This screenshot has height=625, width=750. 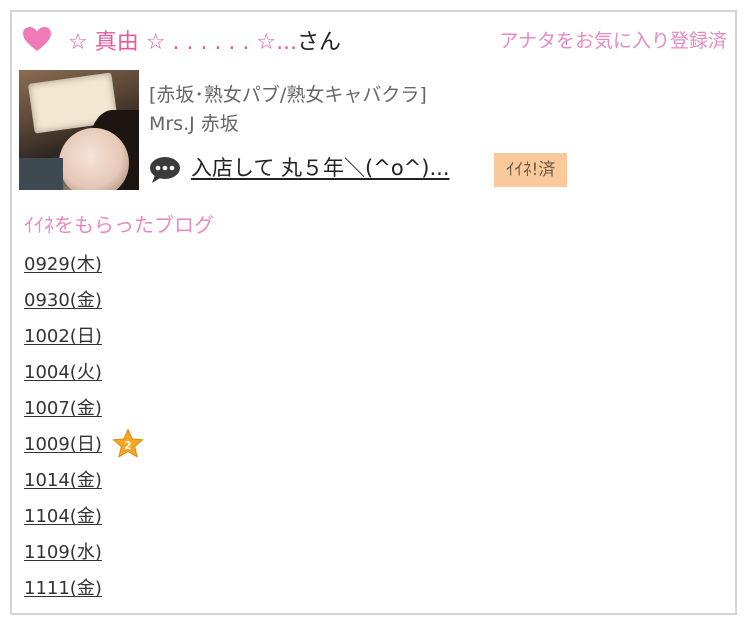 What do you see at coordinates (374, 40) in the screenshot?
I see `card-header: ☆ 真由 ☆ . . . . . . ☆...さん アナタをお気に入り登録済` at bounding box center [374, 40].